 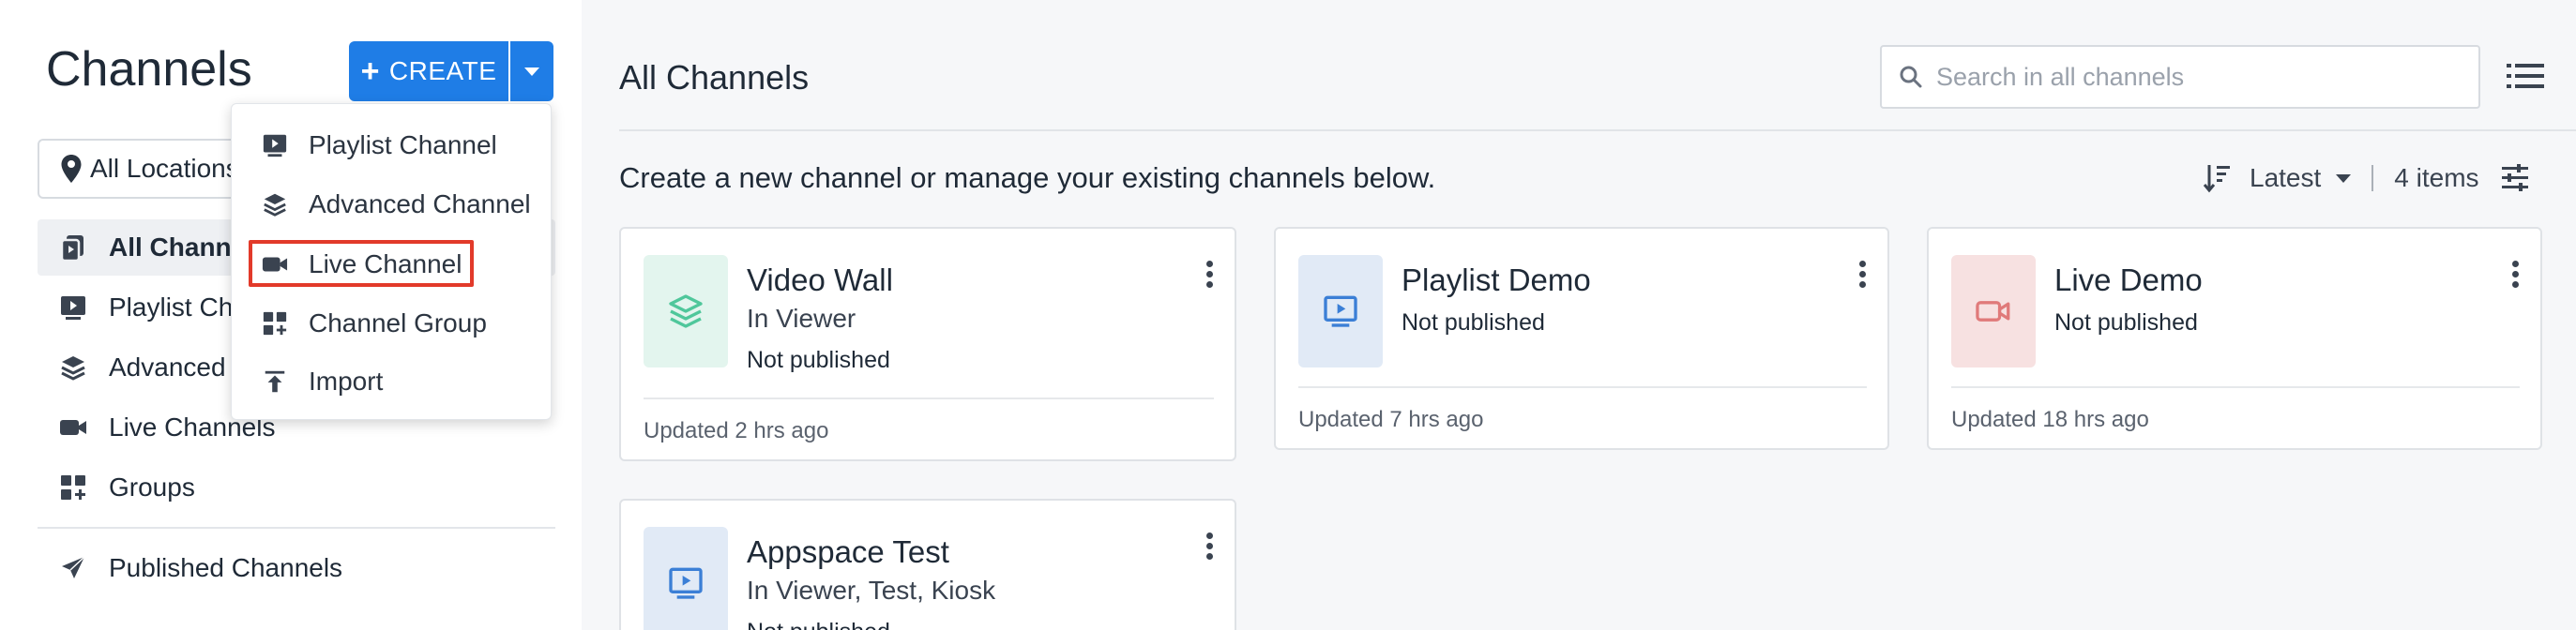 I want to click on channel-subtitle: In Viewer, Test, Kiosk, so click(x=871, y=590).